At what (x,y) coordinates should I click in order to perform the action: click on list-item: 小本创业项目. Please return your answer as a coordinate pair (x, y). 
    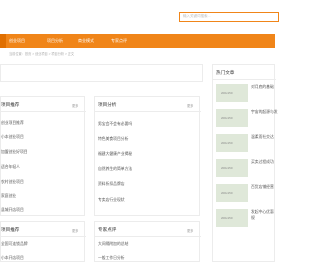
    Looking at the image, I should click on (12, 137).